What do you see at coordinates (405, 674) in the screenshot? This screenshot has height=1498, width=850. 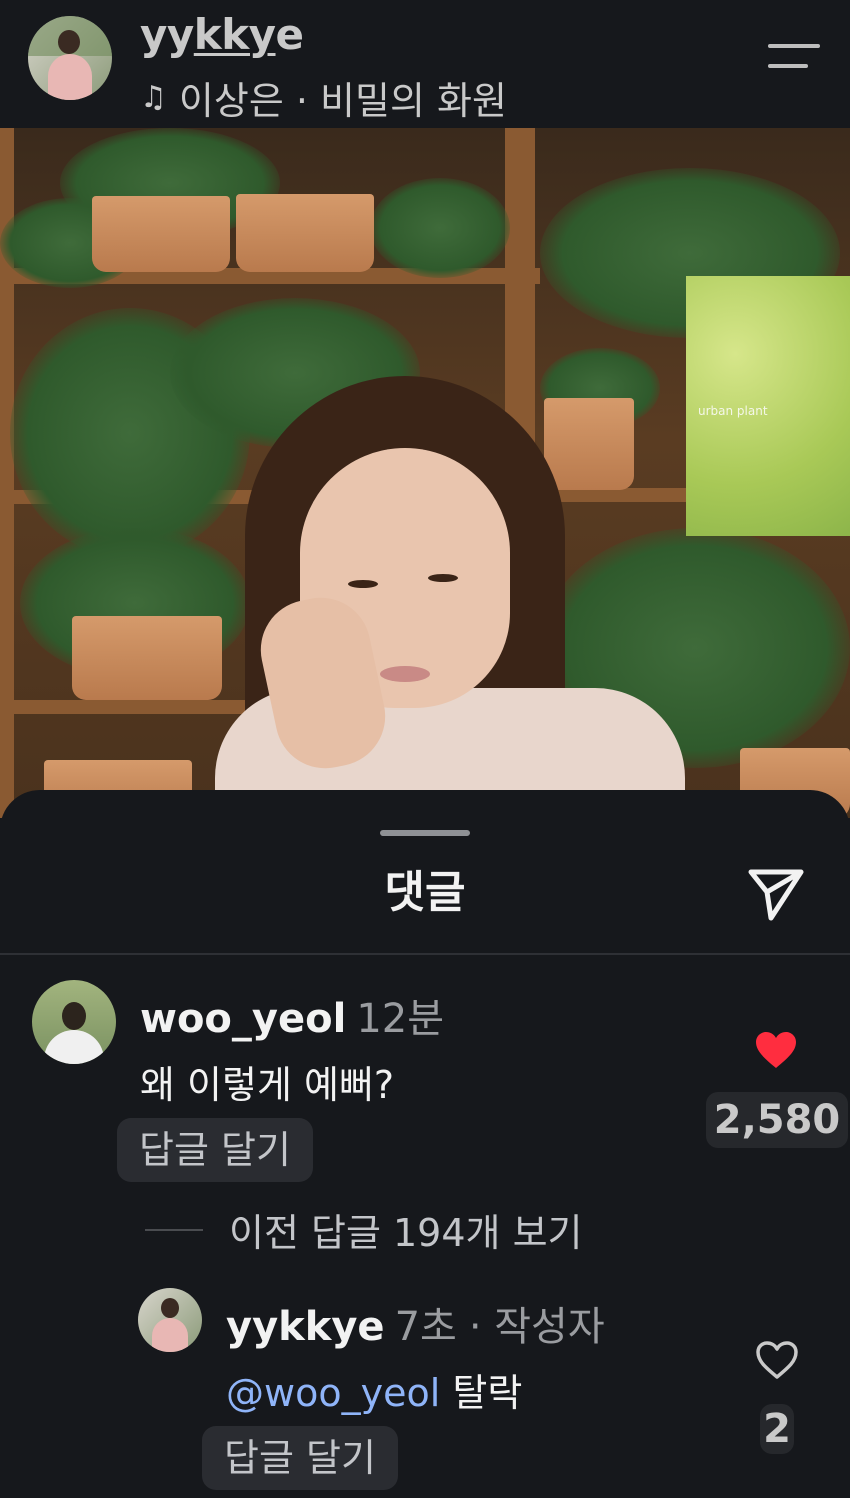 I see `person-lips` at bounding box center [405, 674].